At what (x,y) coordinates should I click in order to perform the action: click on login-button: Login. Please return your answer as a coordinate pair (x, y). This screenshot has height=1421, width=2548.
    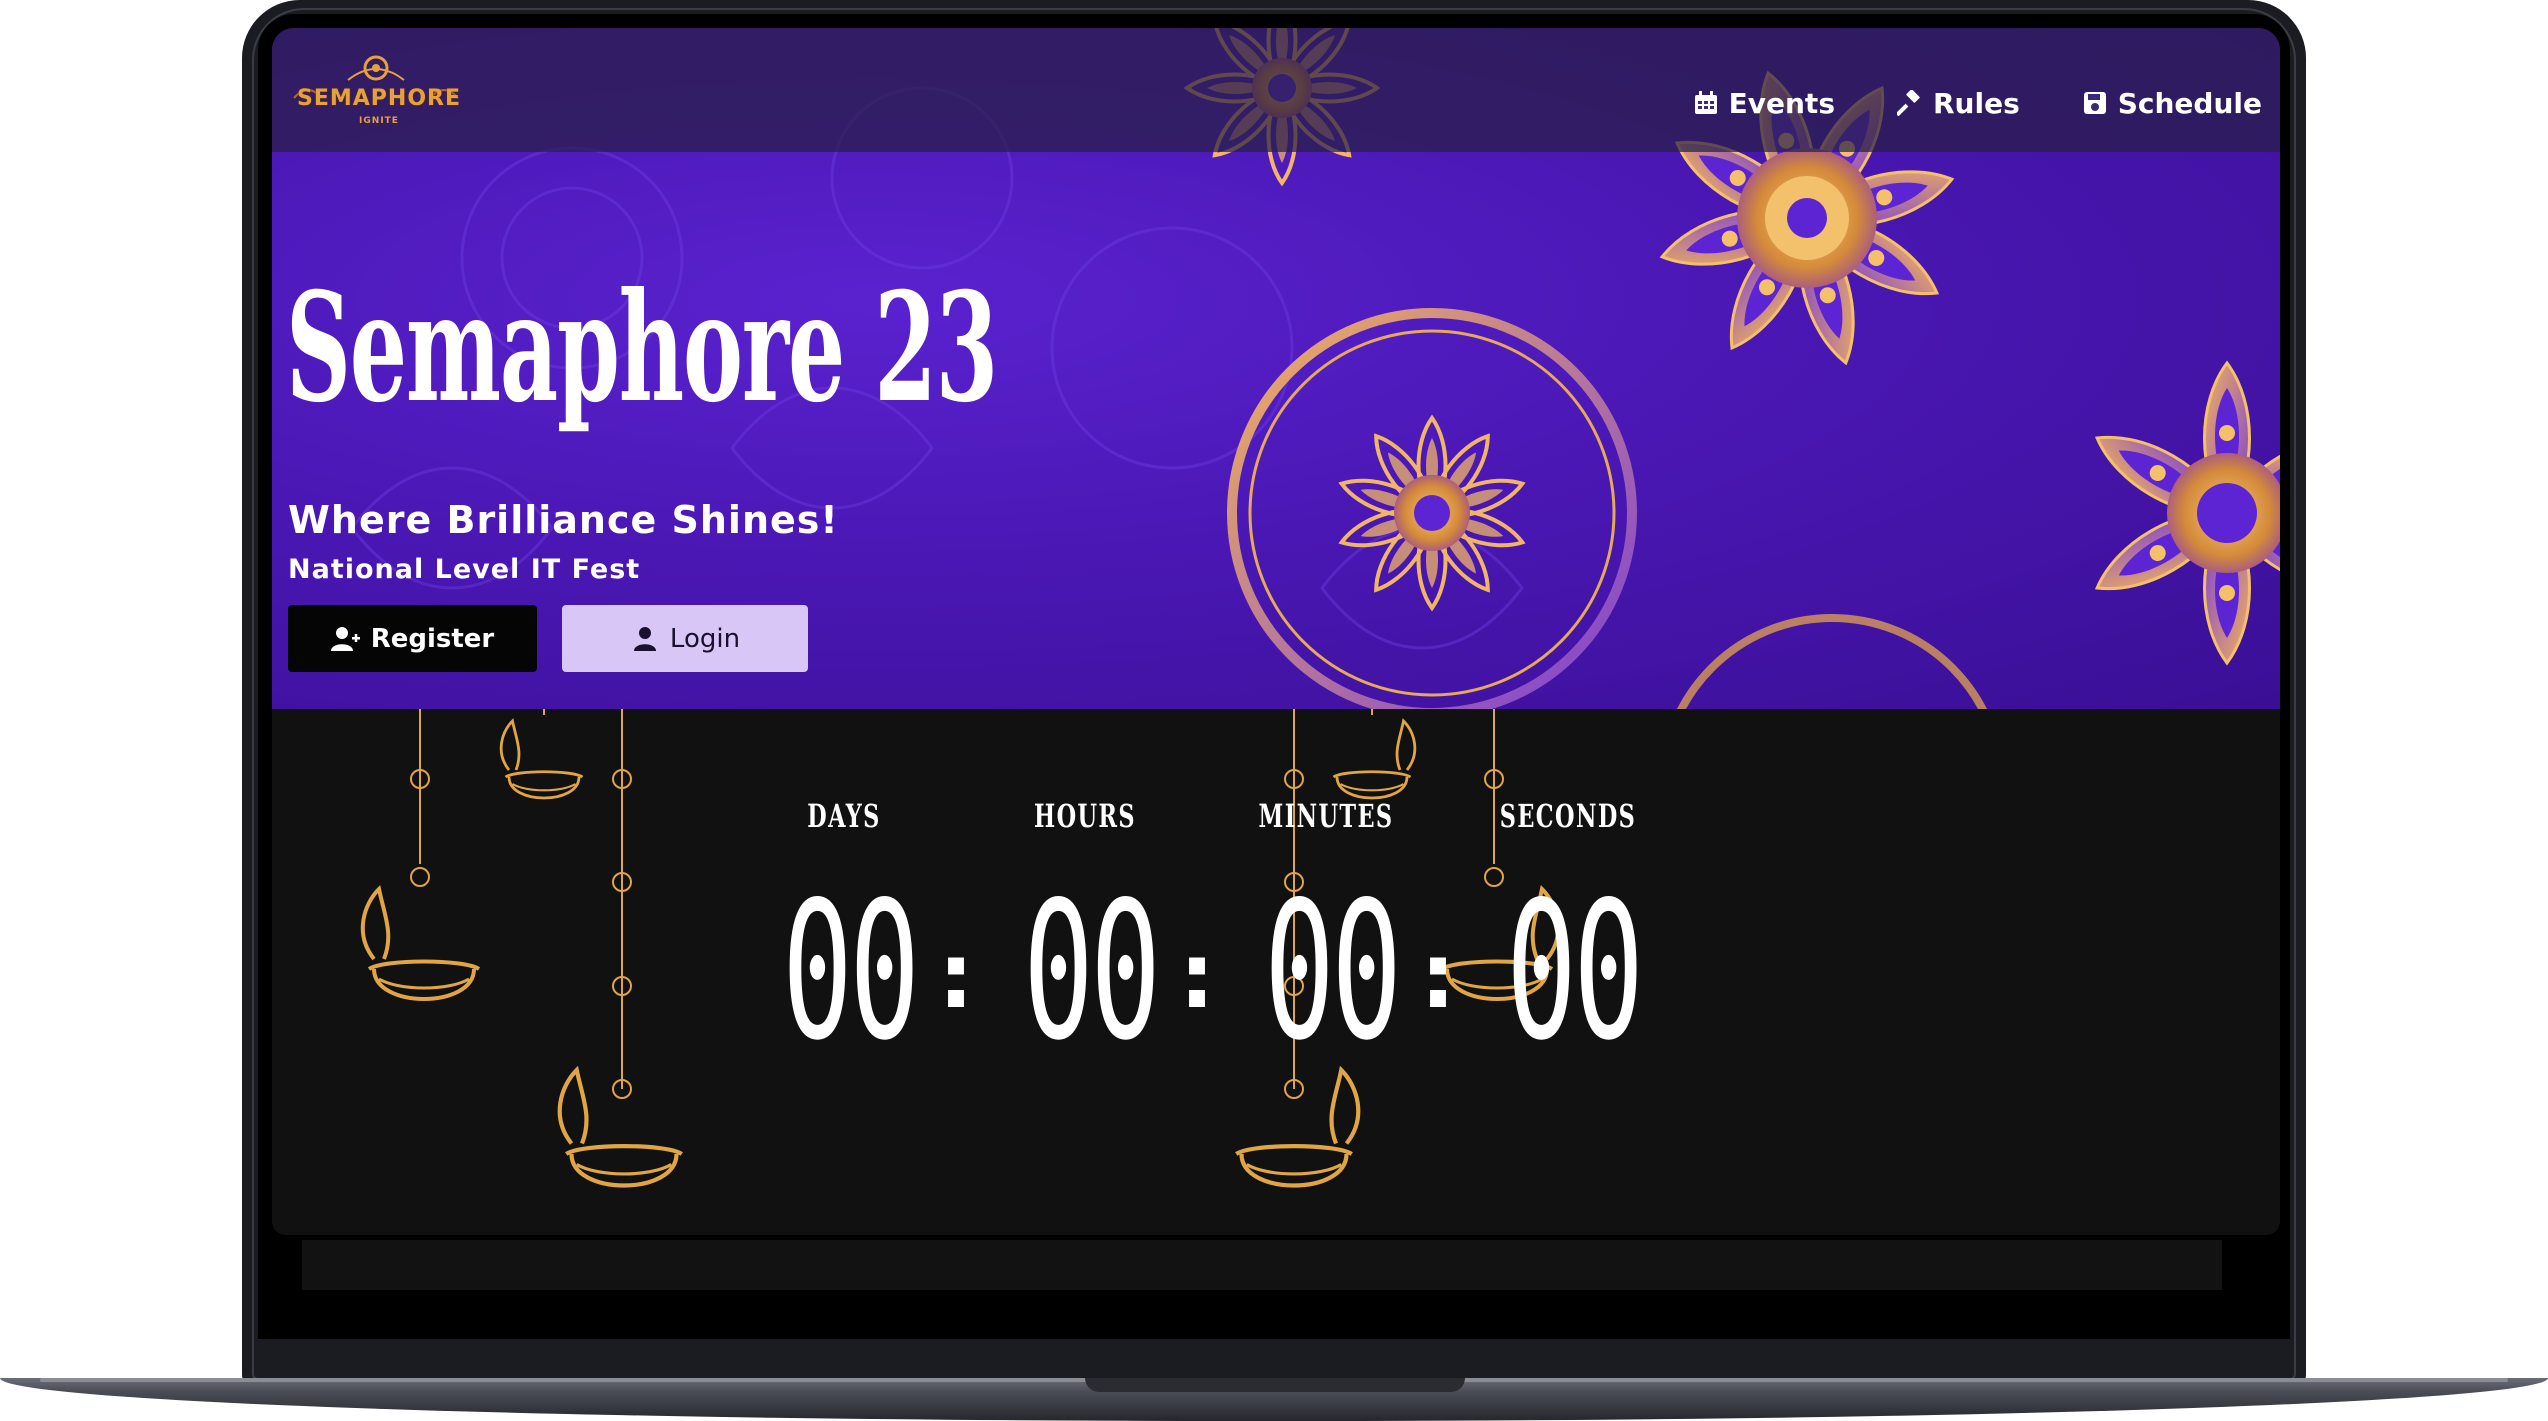
    Looking at the image, I should click on (685, 638).